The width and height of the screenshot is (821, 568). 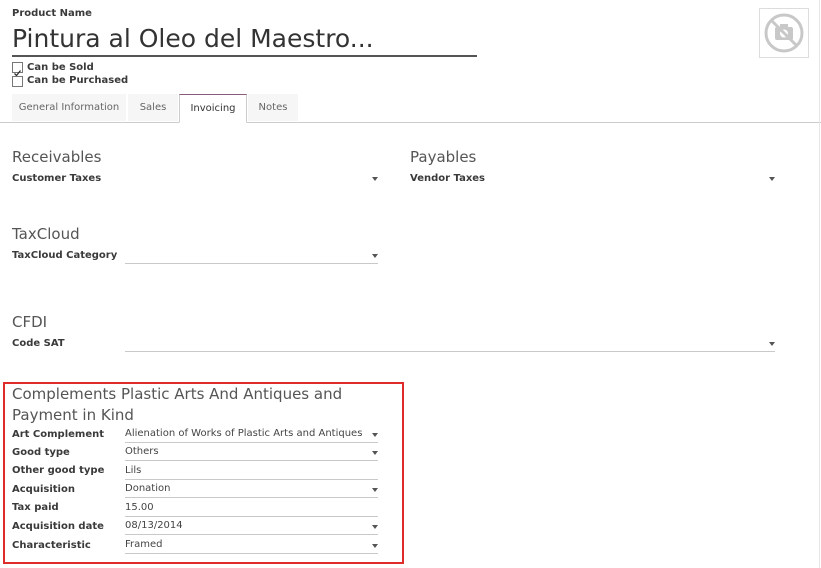 What do you see at coordinates (51, 545) in the screenshot?
I see `characteristic-label: Characteristic` at bounding box center [51, 545].